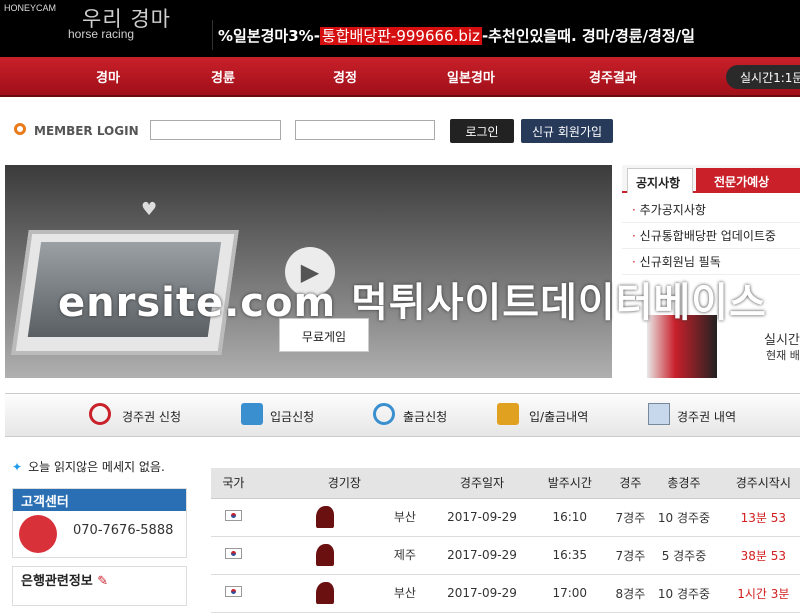 This screenshot has width=800, height=613. What do you see at coordinates (252, 414) in the screenshot?
I see `deposit-icon` at bounding box center [252, 414].